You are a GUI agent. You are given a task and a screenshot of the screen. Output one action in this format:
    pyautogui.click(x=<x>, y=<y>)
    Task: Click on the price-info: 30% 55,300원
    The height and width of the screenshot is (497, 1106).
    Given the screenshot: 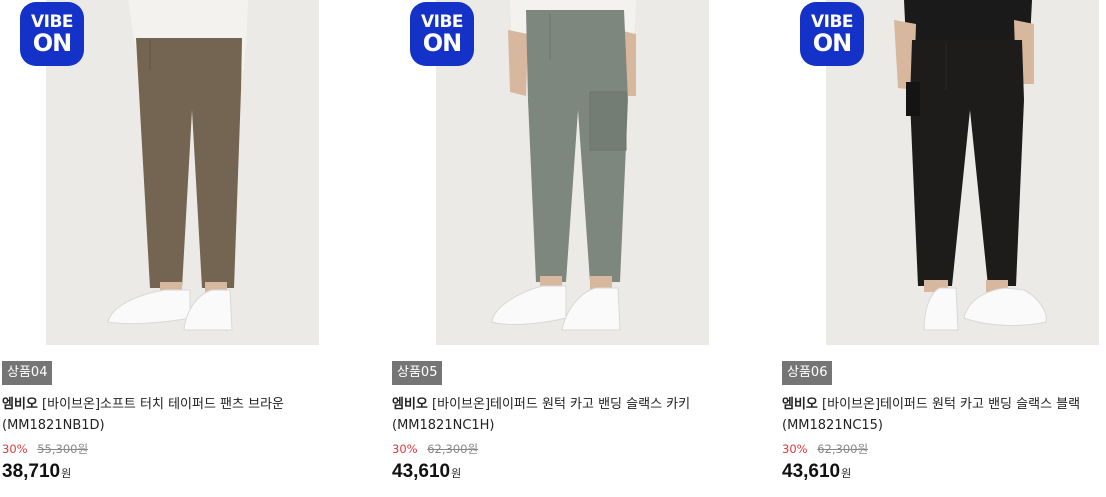 What is the action you would take?
    pyautogui.click(x=45, y=449)
    